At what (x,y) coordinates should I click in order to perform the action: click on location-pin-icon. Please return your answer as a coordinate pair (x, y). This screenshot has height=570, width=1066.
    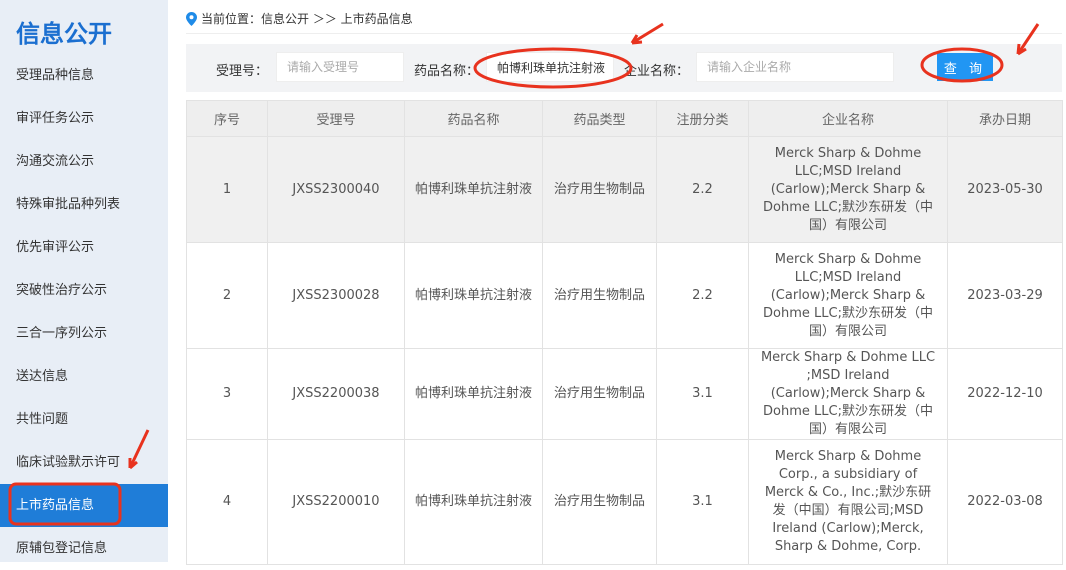
    Looking at the image, I should click on (191, 18).